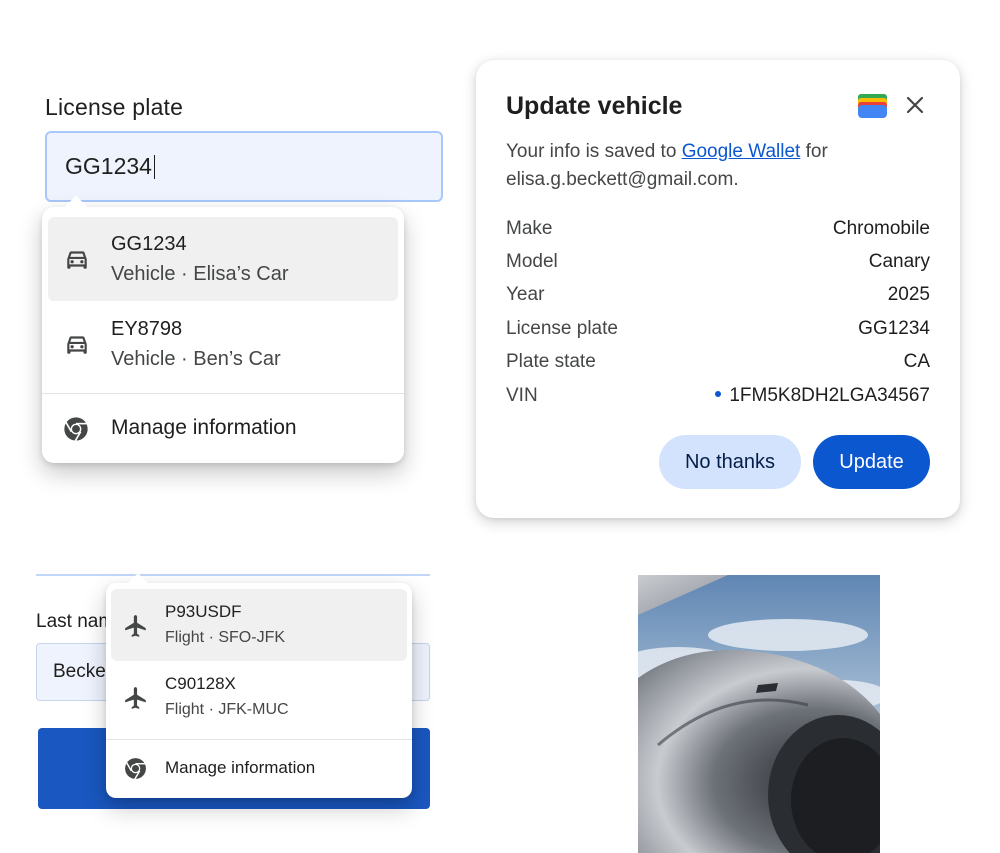 The width and height of the screenshot is (1000, 853). What do you see at coordinates (71, 621) in the screenshot?
I see `last-name-label: Last name` at bounding box center [71, 621].